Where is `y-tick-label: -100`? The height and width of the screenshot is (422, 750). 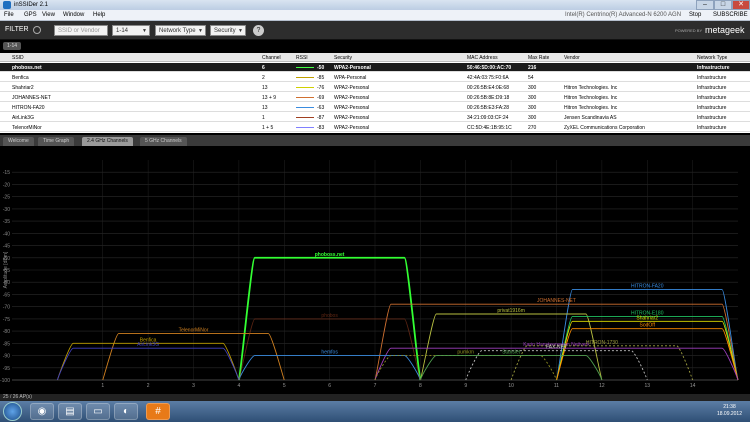 y-tick-label: -100 is located at coordinates (5, 381).